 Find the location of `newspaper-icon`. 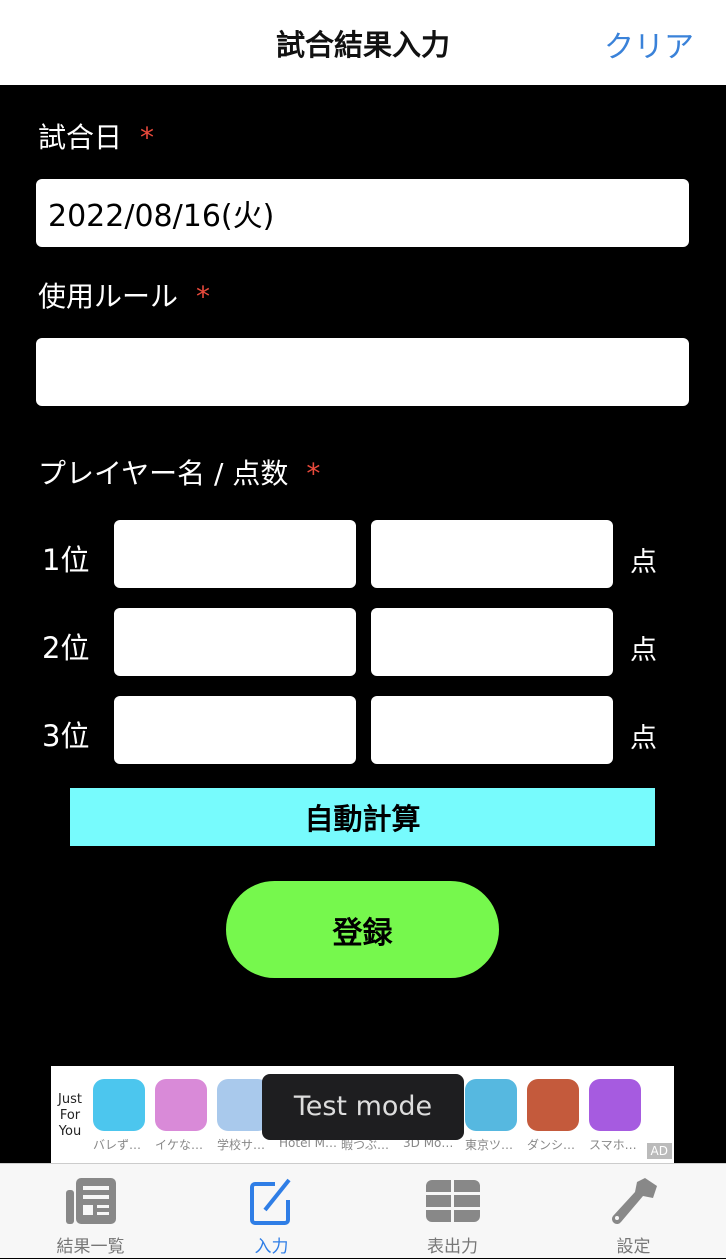

newspaper-icon is located at coordinates (90, 1201).